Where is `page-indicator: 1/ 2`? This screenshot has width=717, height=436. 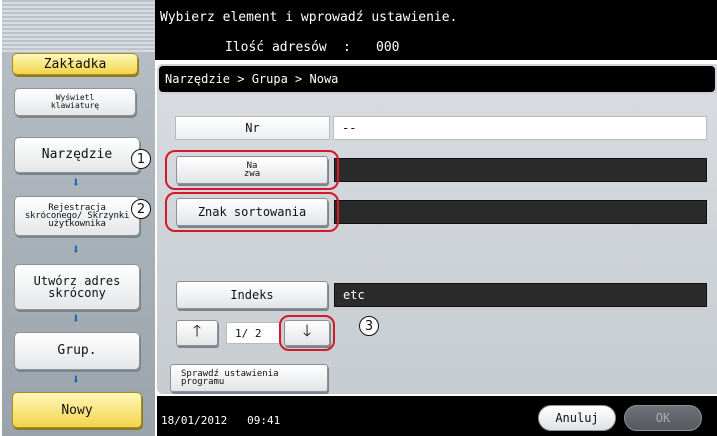 page-indicator: 1/ 2 is located at coordinates (253, 333).